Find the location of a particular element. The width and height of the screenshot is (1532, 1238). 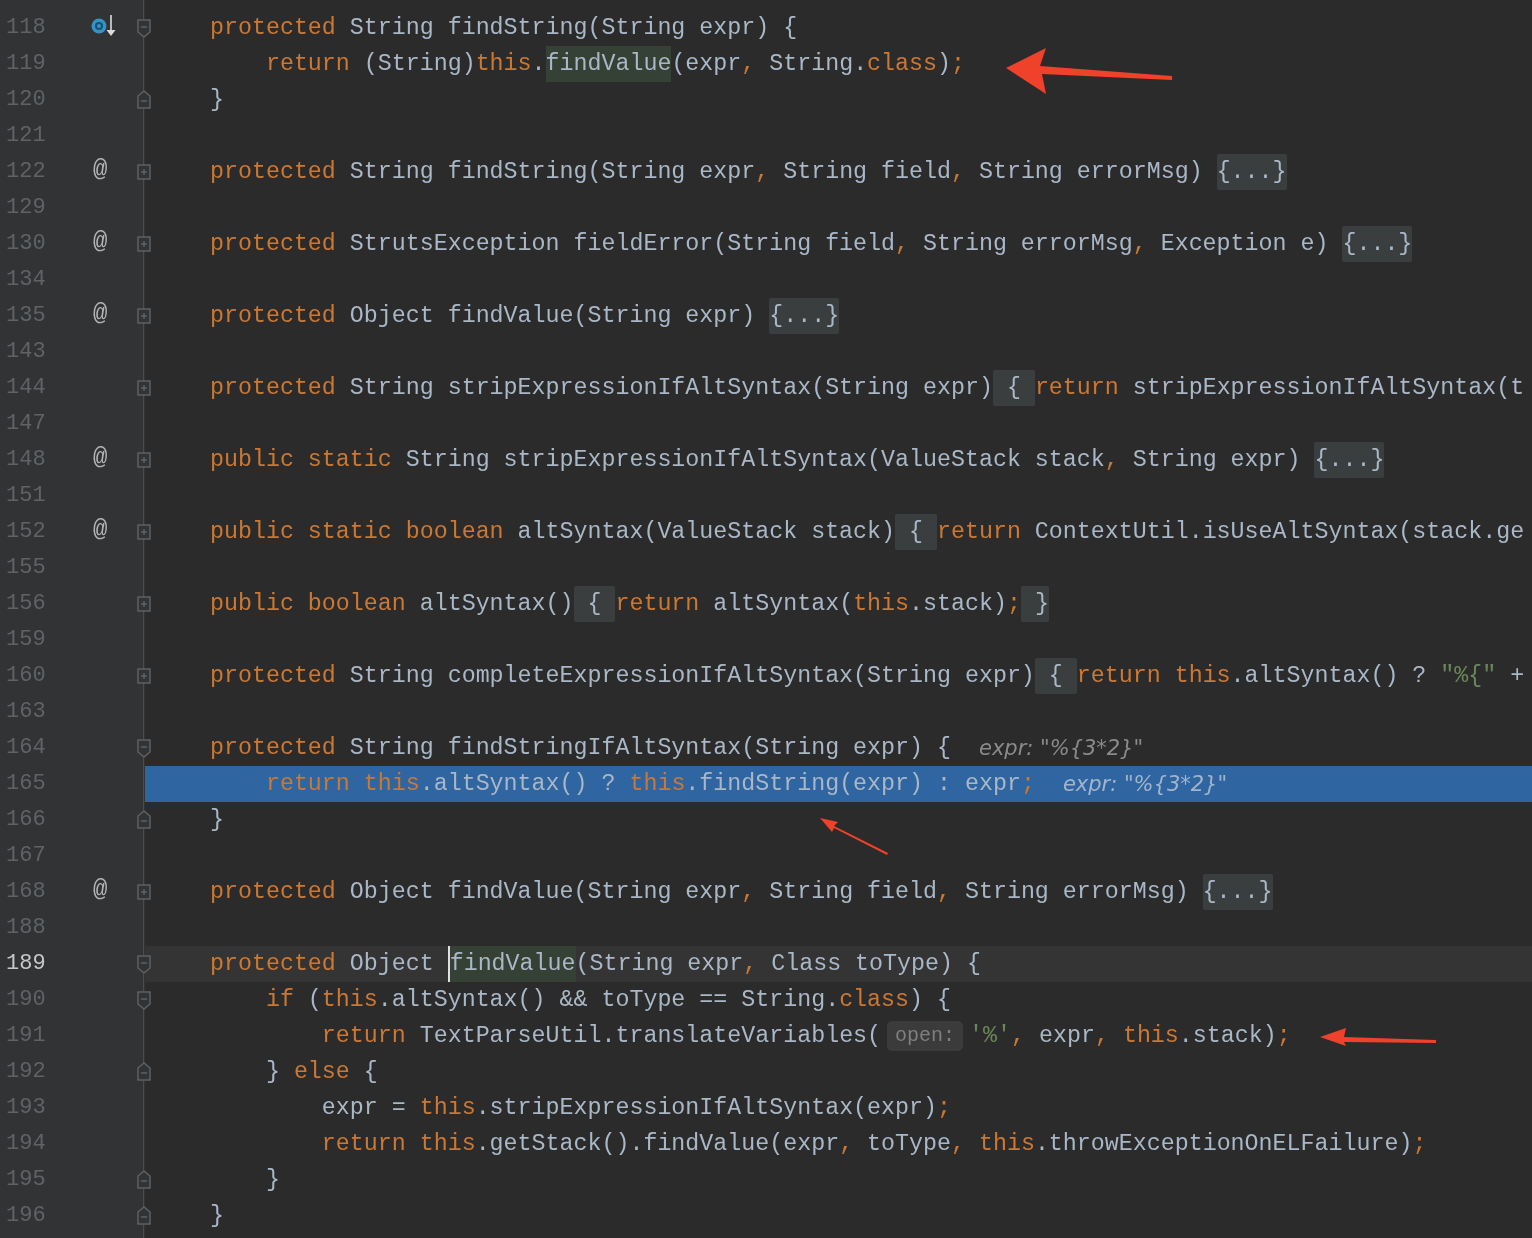

code-token: String. is located at coordinates (818, 64).